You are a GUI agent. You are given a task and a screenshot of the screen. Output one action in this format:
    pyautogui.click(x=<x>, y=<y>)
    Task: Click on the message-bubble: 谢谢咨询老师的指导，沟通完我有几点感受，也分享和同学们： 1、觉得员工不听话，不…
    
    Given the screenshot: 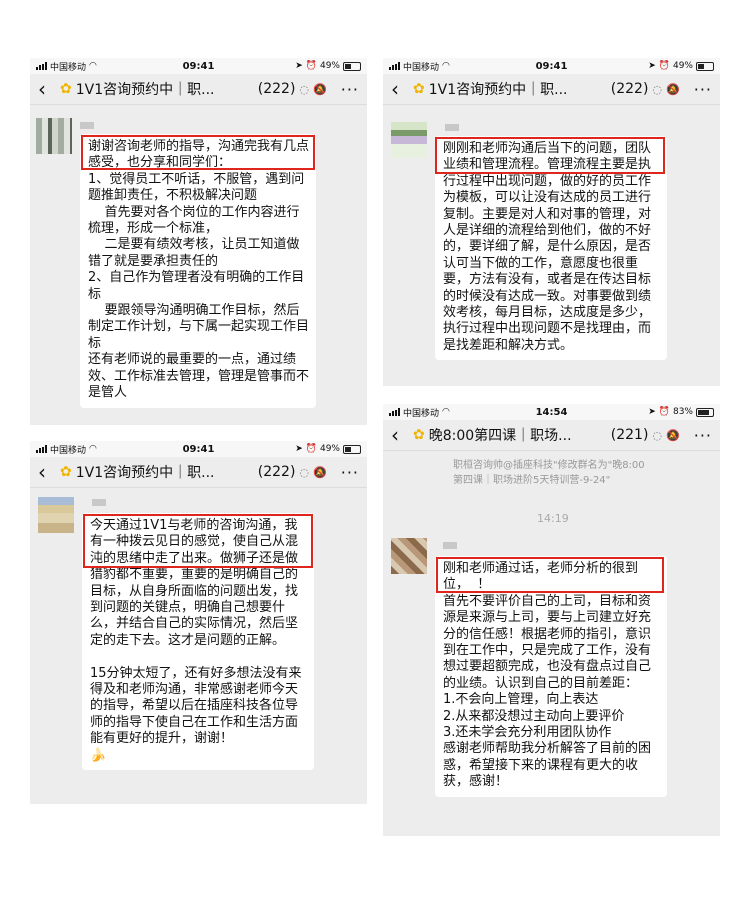 What is the action you would take?
    pyautogui.click(x=198, y=271)
    